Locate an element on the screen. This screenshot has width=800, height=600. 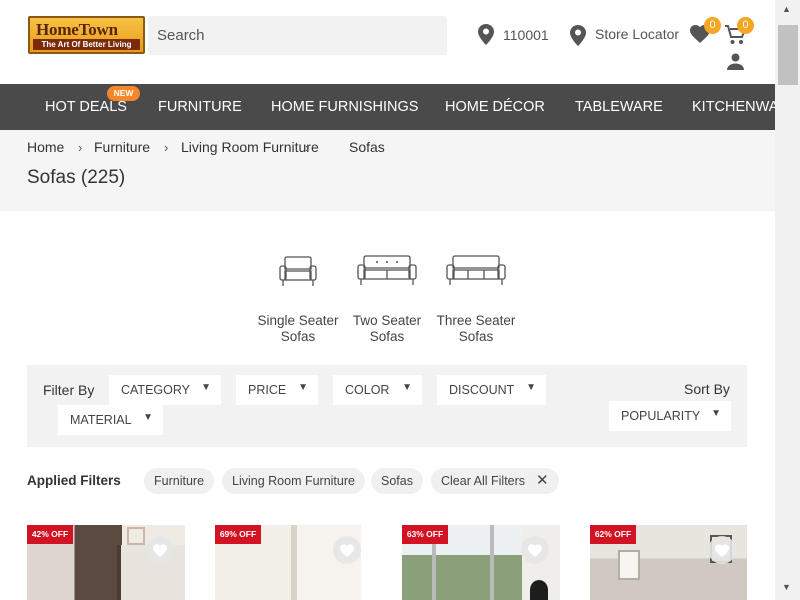
hometown-logo: HomeTown The Art Of Better Living is located at coordinates (86, 35).